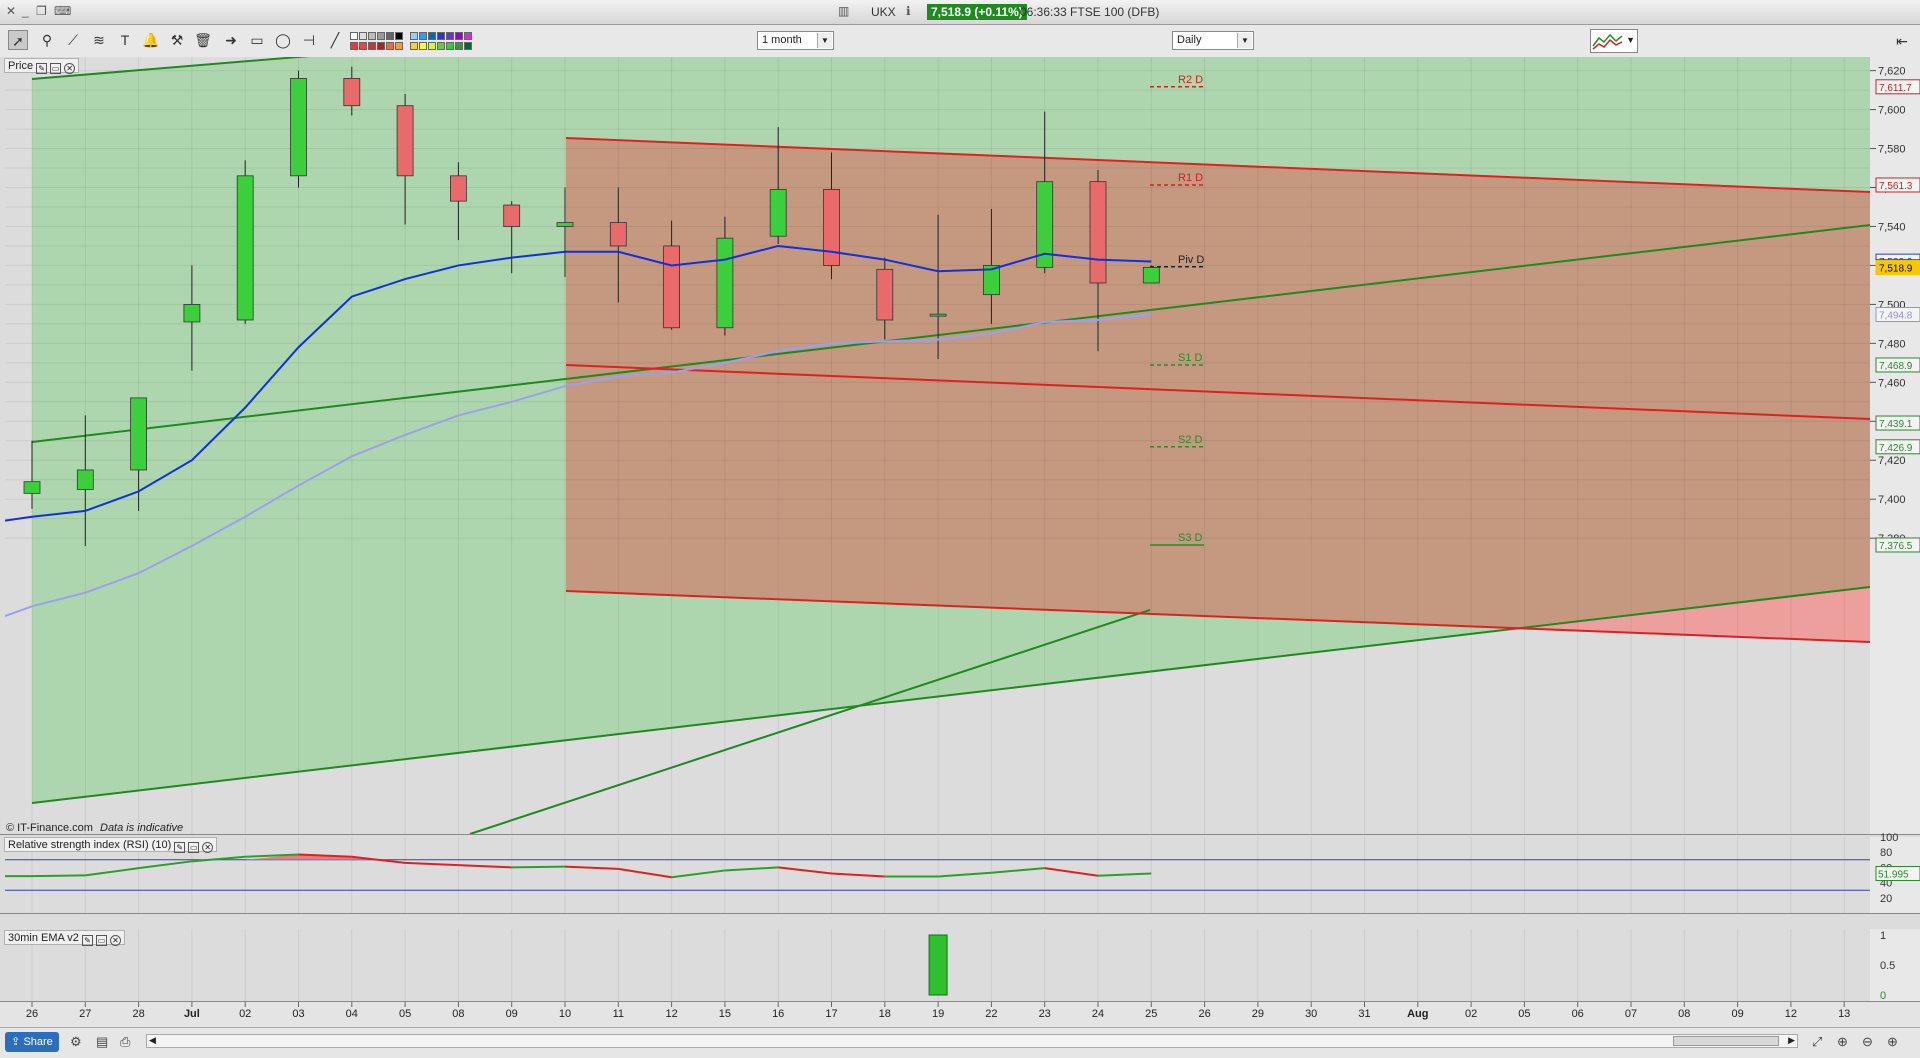 The width and height of the screenshot is (1920, 1058). I want to click on price-tick-label: 7,480, so click(1892, 344).